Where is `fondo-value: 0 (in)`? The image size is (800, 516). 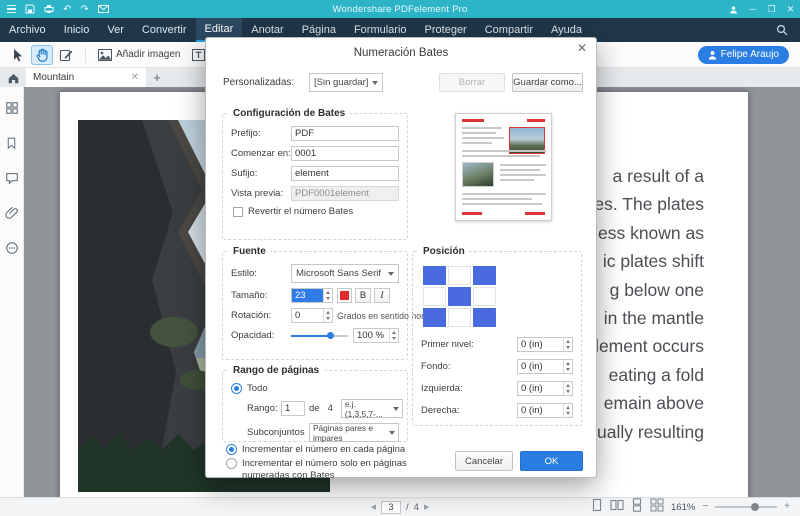 fondo-value: 0 (in) is located at coordinates (540, 366).